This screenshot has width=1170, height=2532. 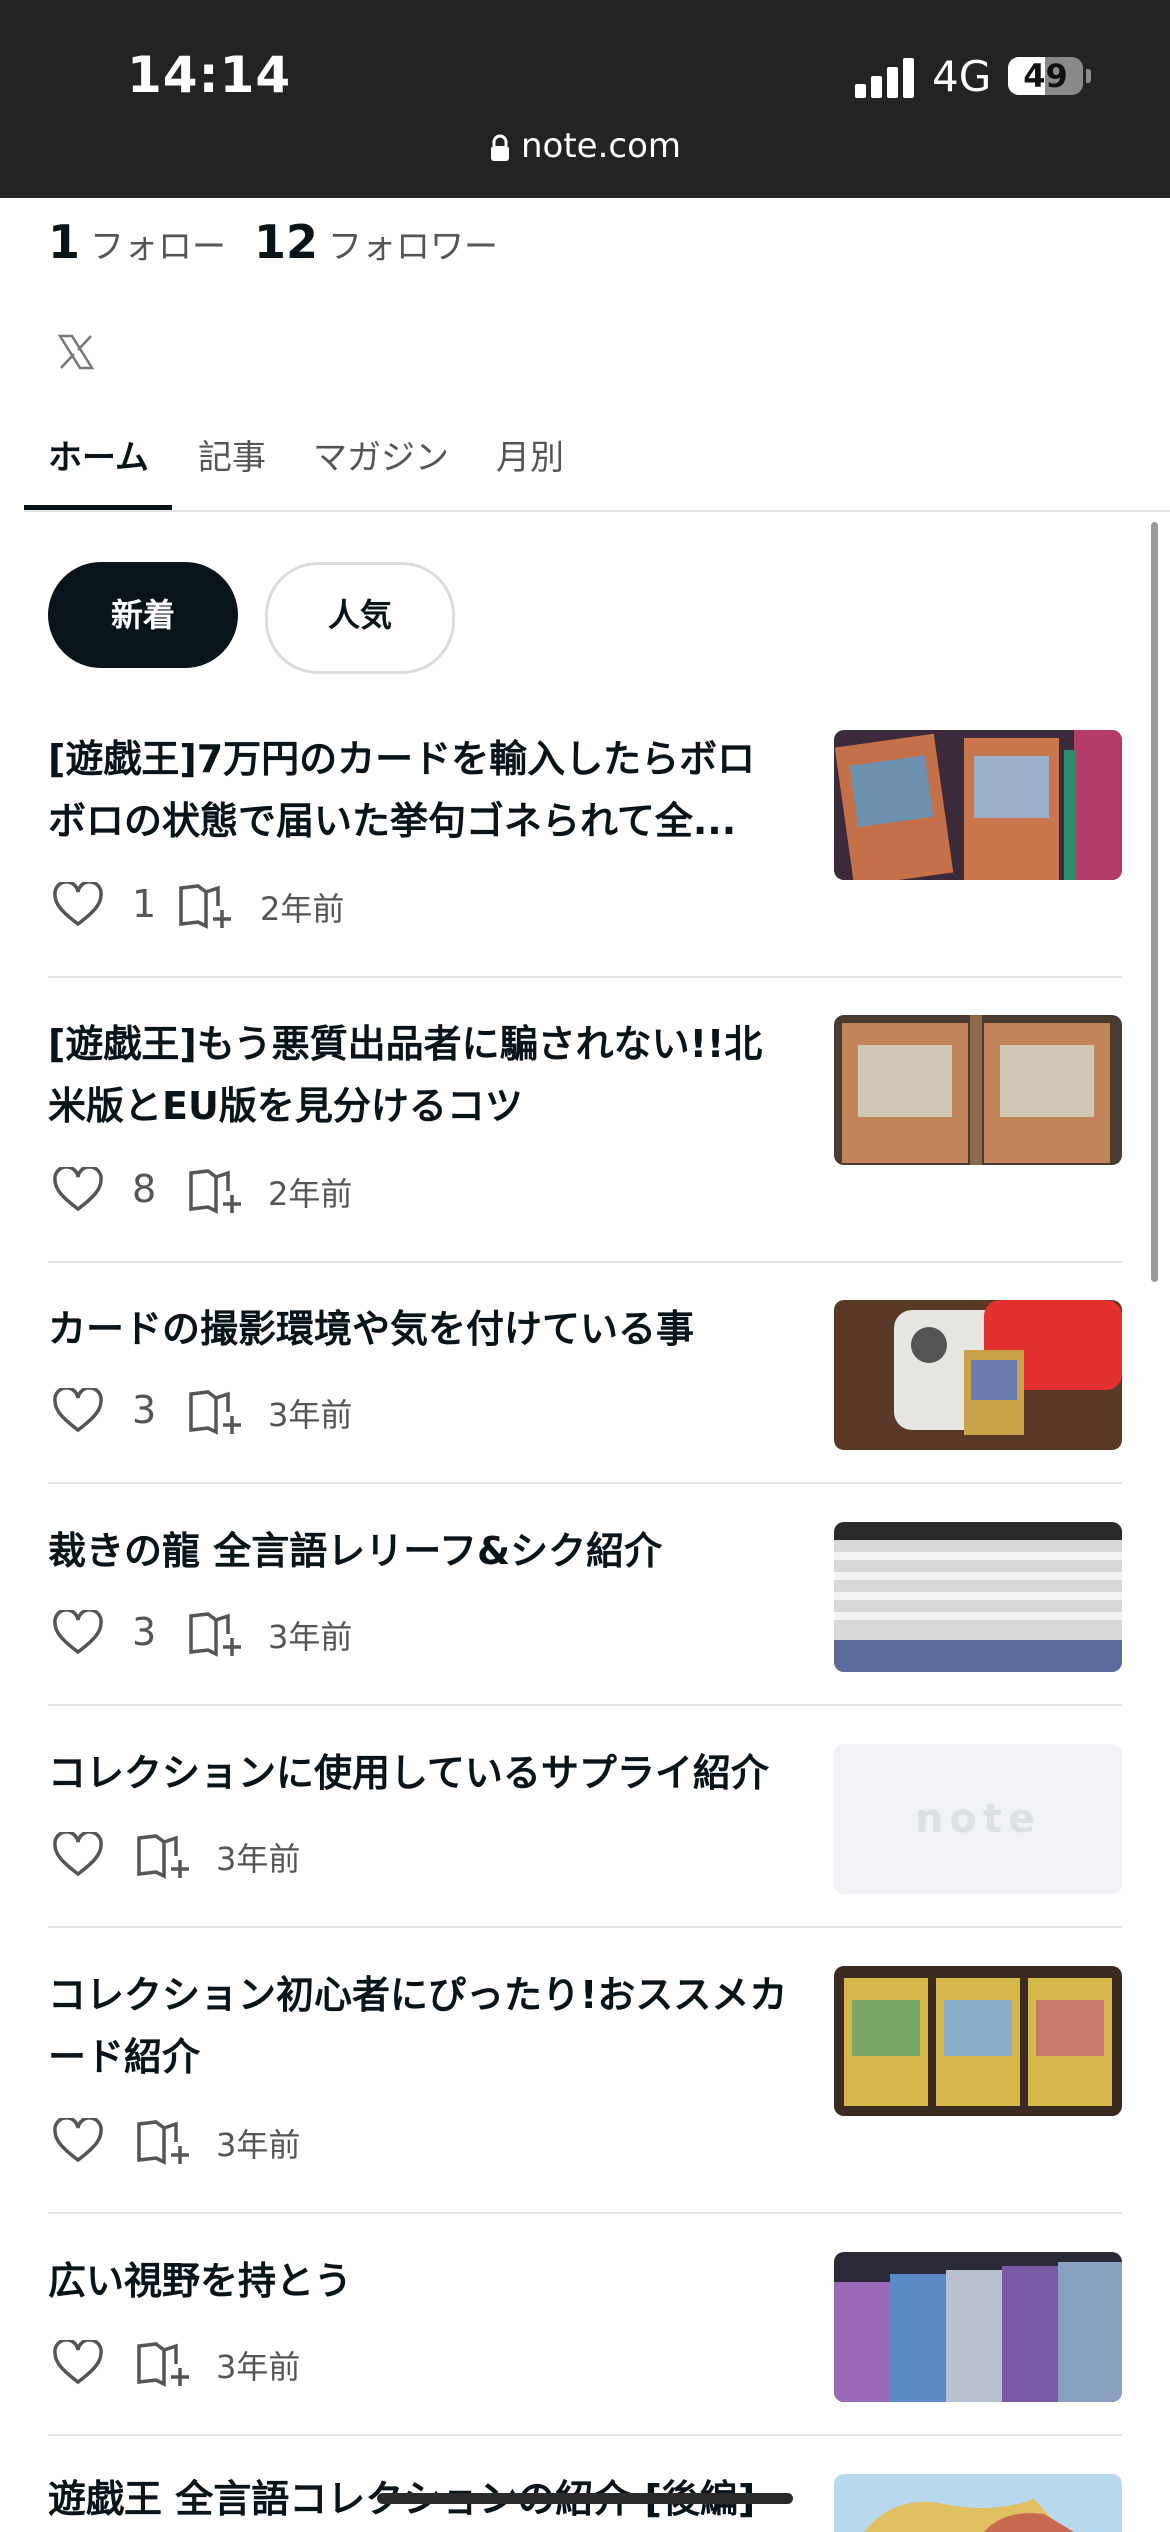 I want to click on lock-icon, so click(x=499, y=147).